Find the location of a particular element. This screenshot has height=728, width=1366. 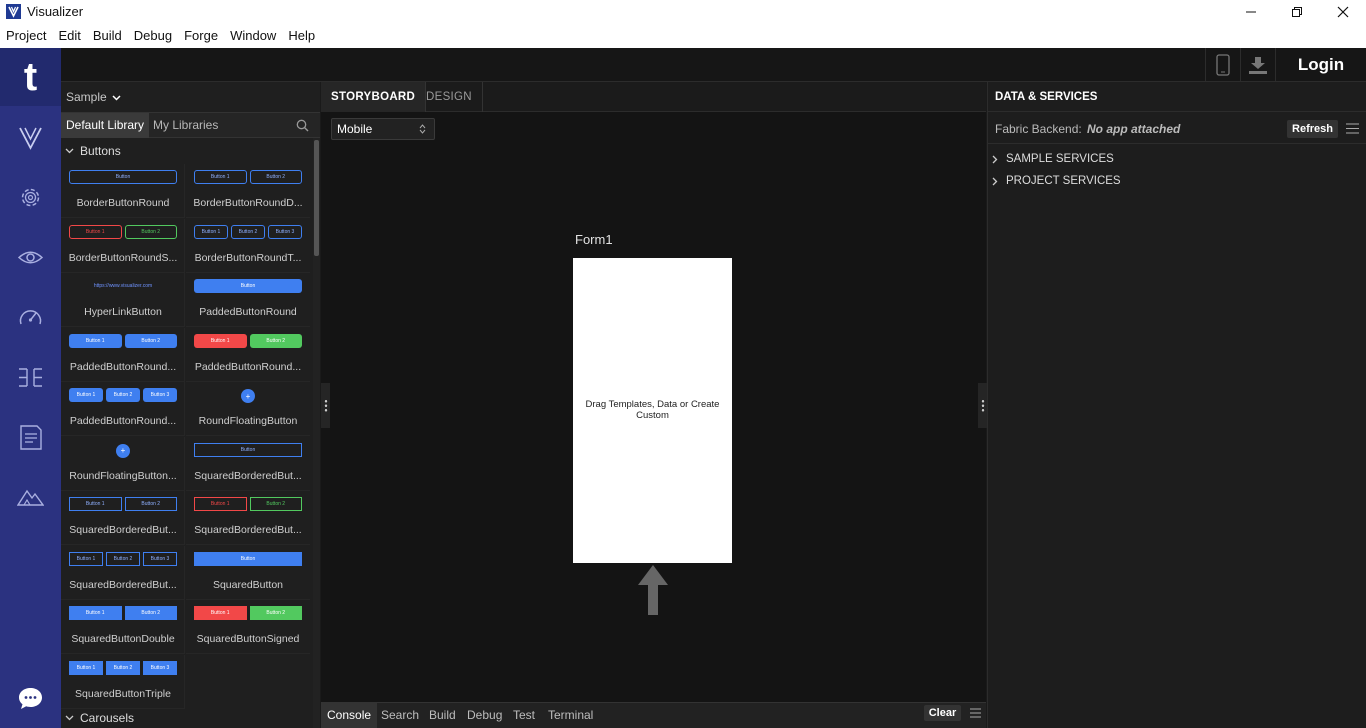

backend-value: No app attached is located at coordinates (1134, 129).